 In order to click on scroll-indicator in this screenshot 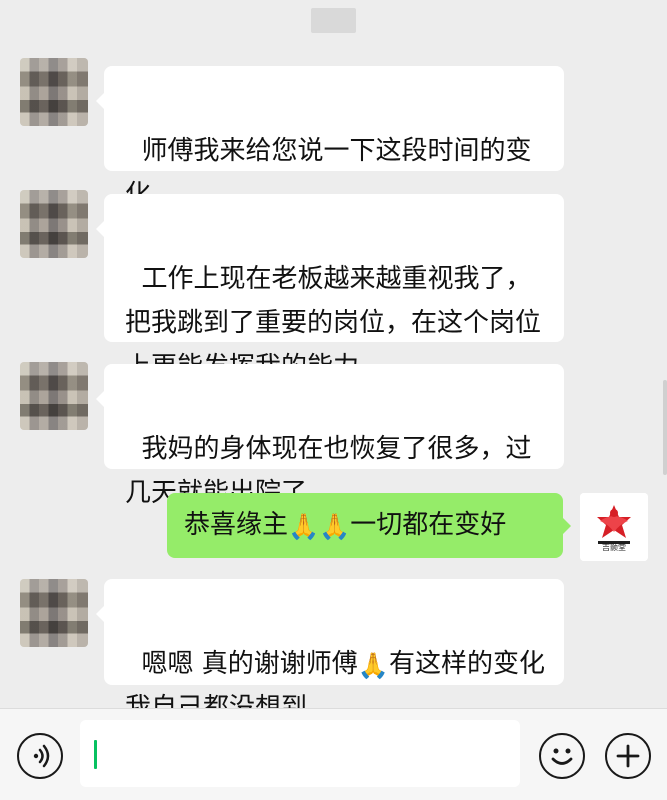, I will do `click(665, 427)`.